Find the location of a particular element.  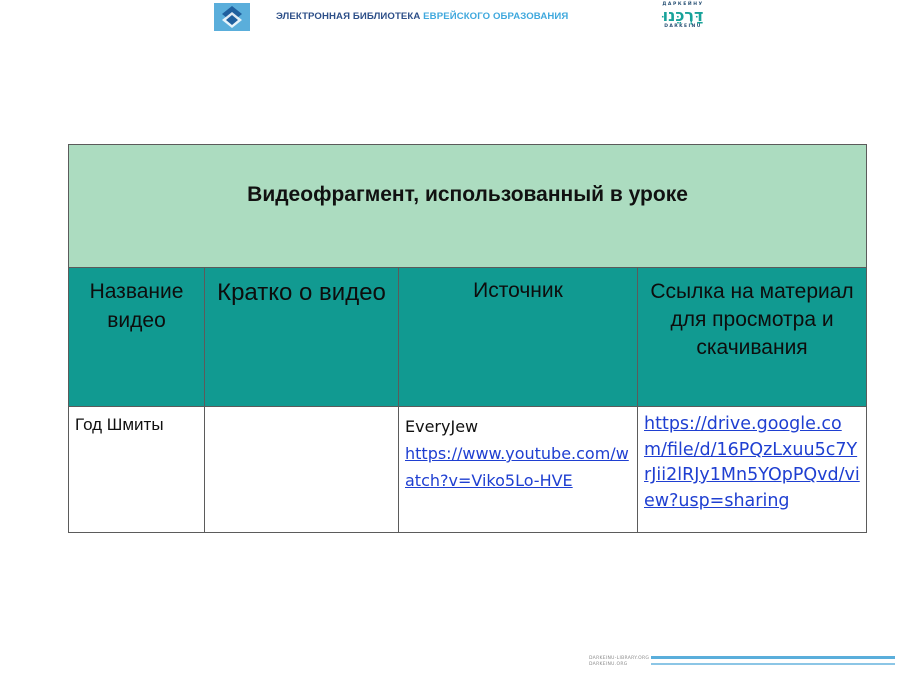

footer-divider-bottom is located at coordinates (773, 664).